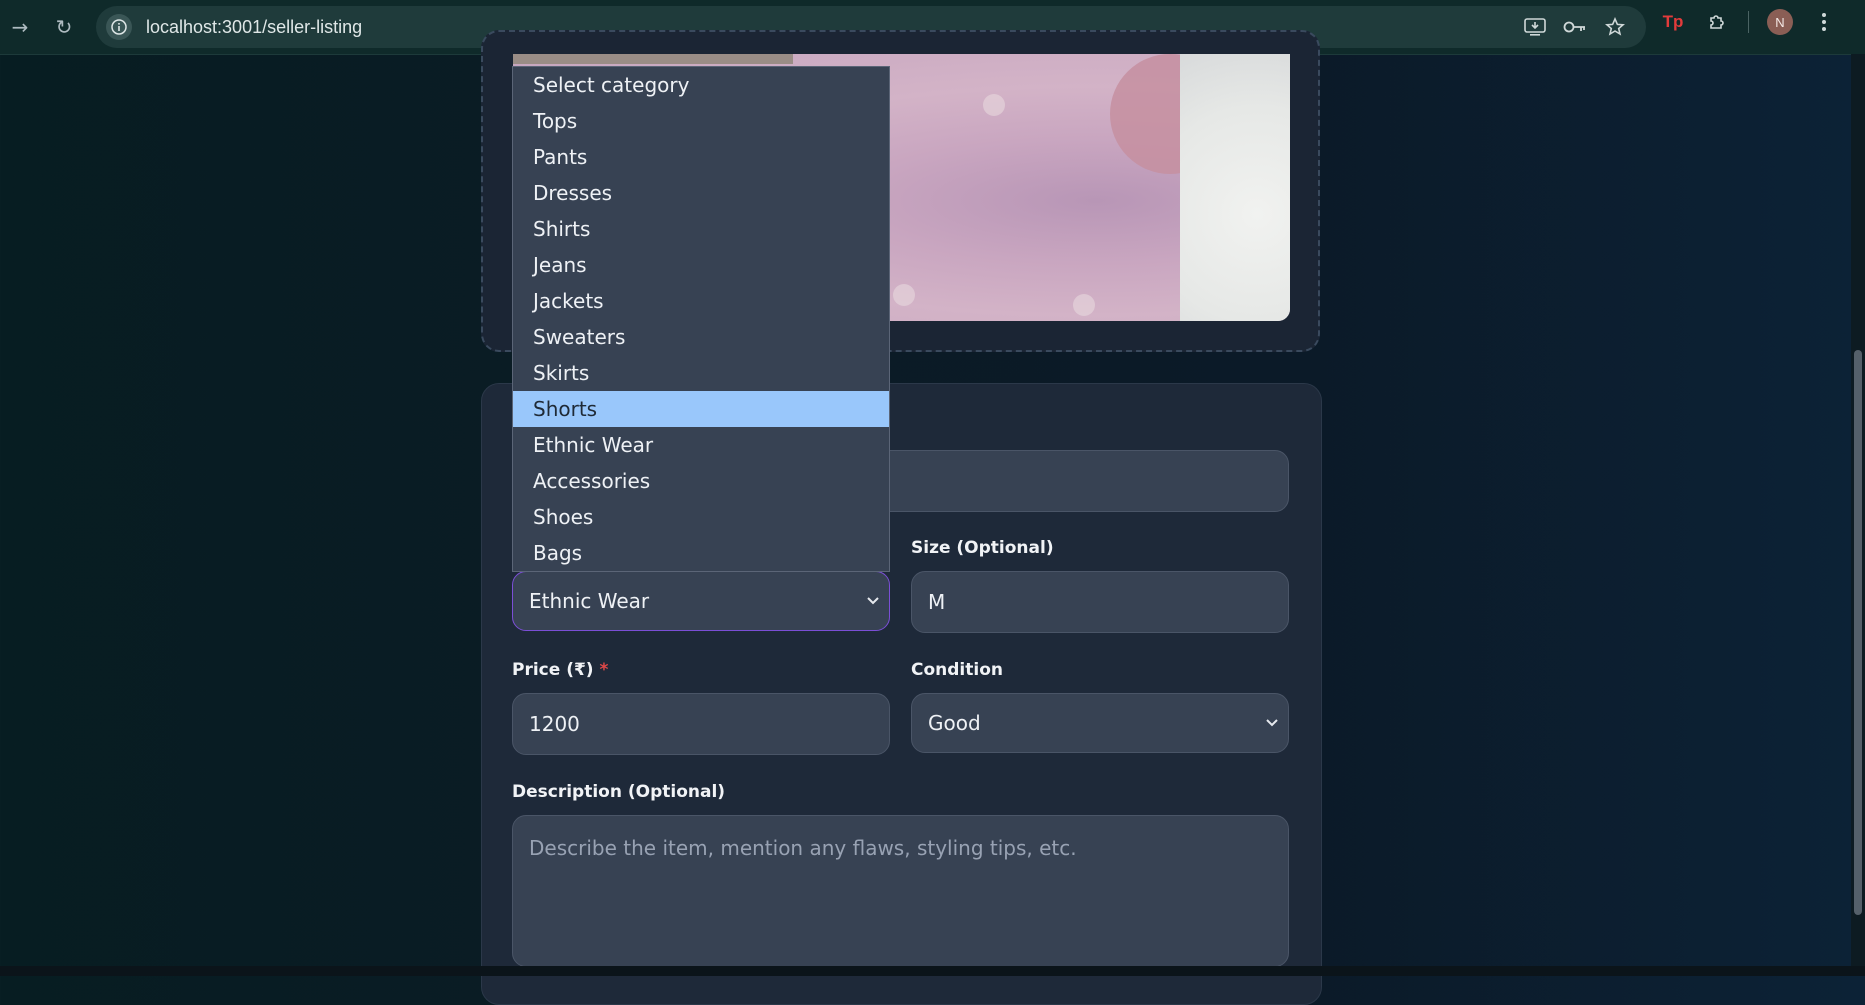 This screenshot has height=1005, width=1865. Describe the element at coordinates (64, 27) in the screenshot. I see `reload-icon: ↻` at that location.